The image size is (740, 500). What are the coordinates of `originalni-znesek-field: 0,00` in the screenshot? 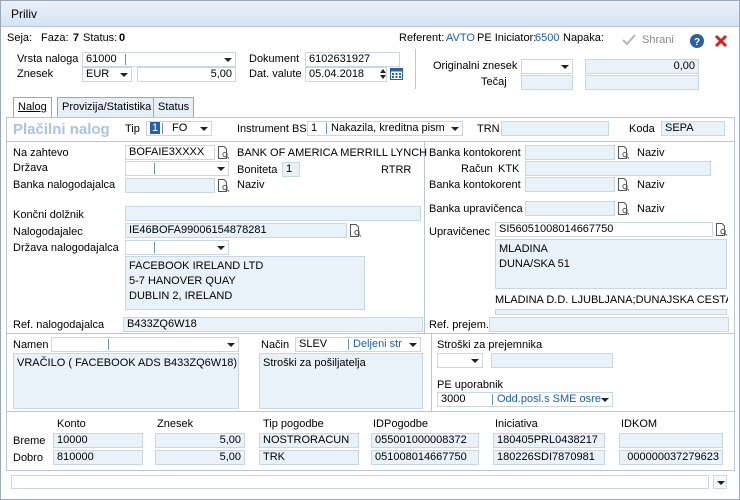 It's located at (642, 66).